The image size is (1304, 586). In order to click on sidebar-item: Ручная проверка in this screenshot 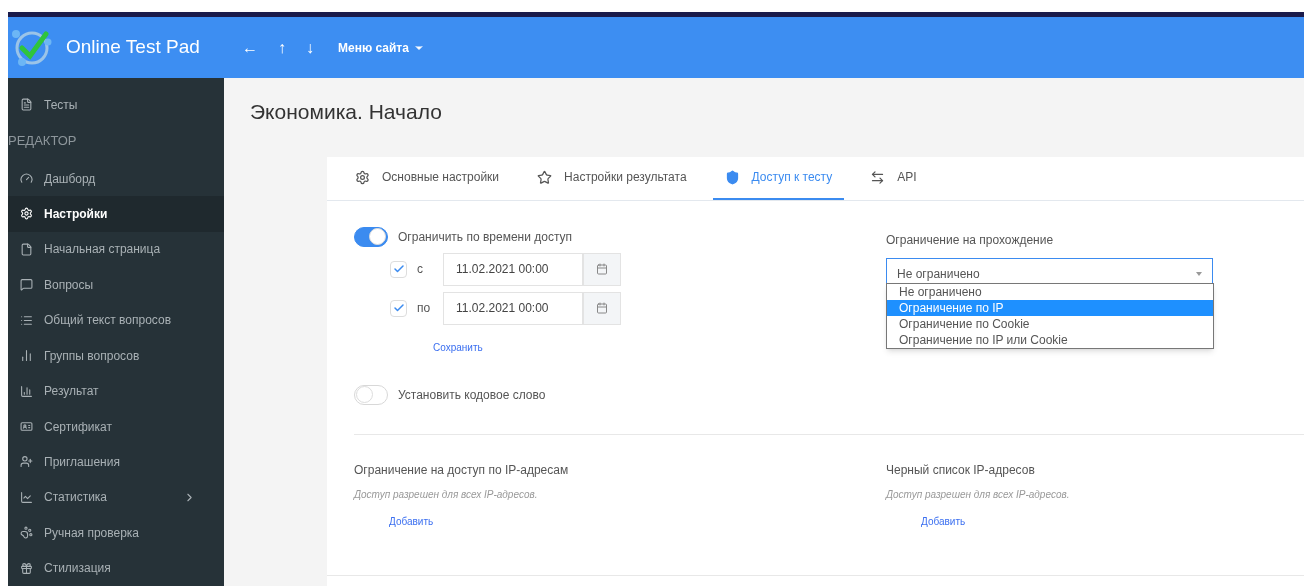, I will do `click(116, 533)`.